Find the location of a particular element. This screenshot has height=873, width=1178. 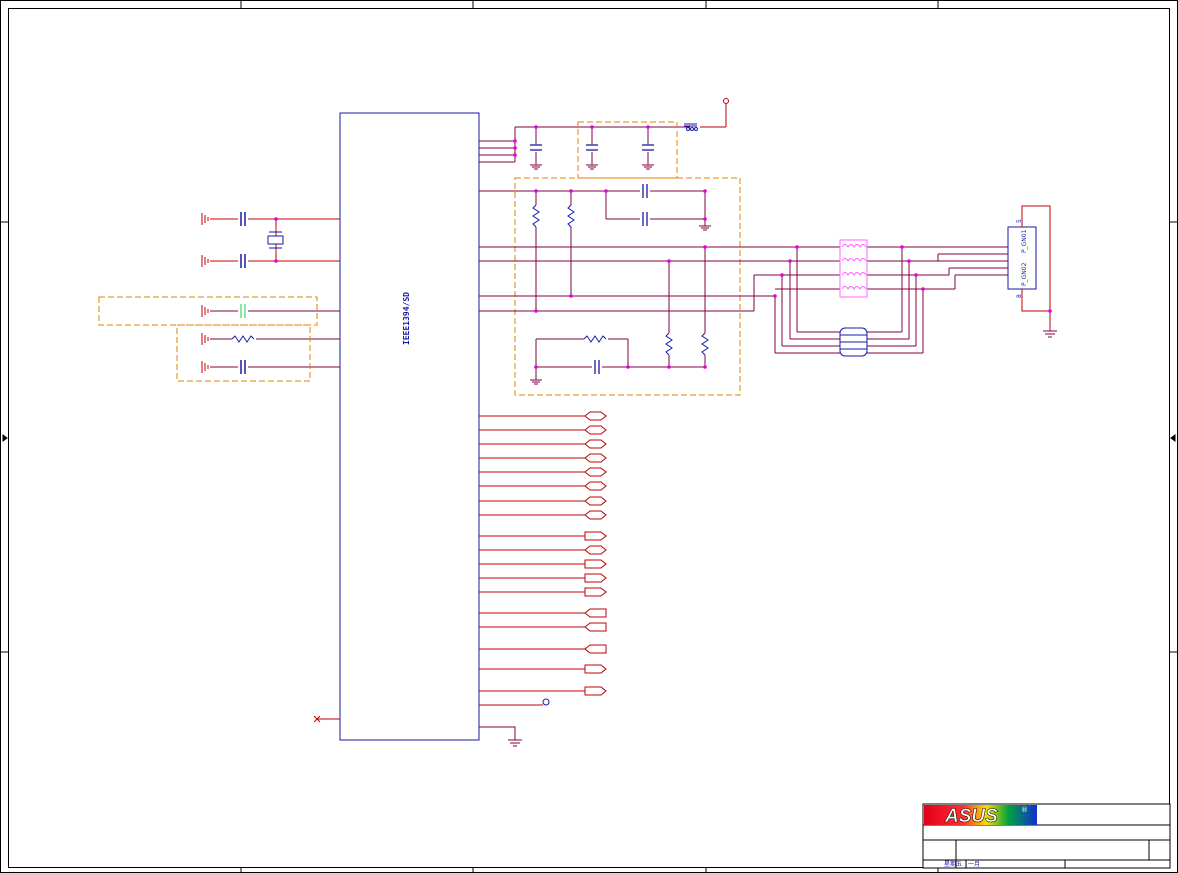

termination-network is located at coordinates (743, 286).